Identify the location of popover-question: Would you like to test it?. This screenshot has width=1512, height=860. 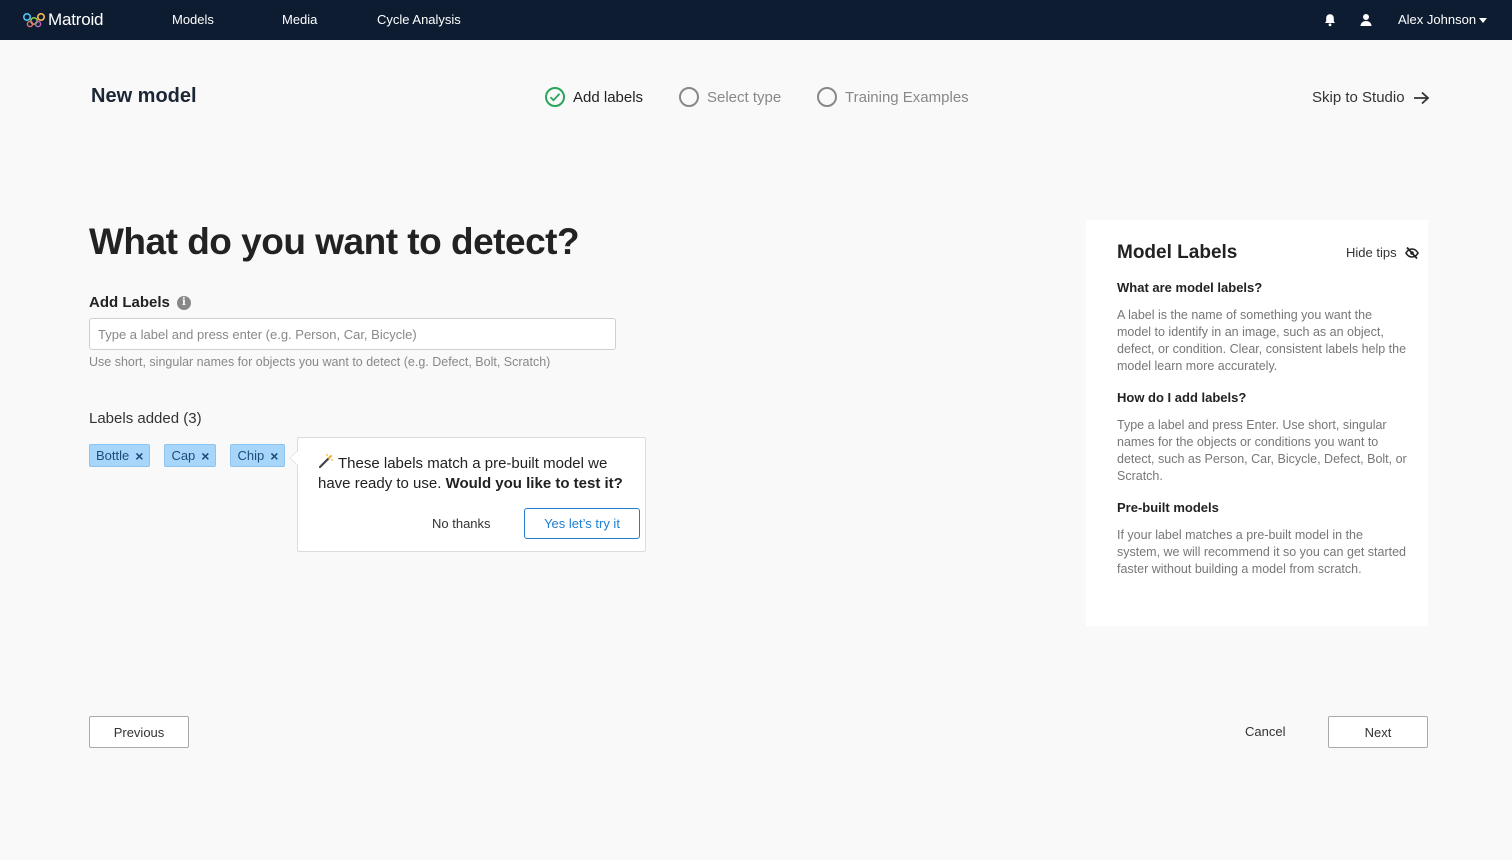
(534, 483).